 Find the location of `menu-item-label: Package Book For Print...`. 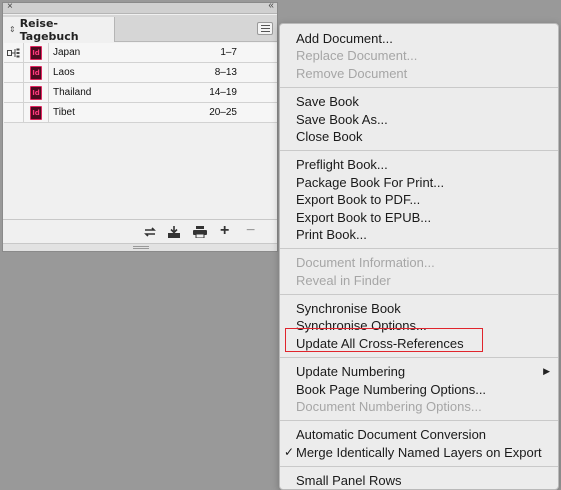

menu-item-label: Package Book For Print... is located at coordinates (370, 182).